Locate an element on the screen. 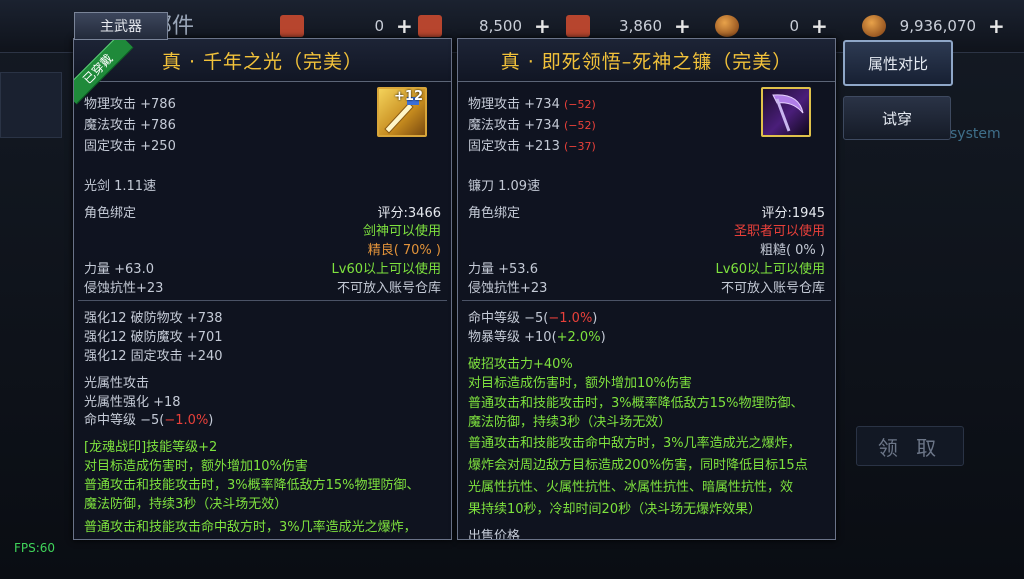 Image resolution: width=1024 pixels, height=579 pixels. claim-button-label: 领 取 is located at coordinates (910, 447).